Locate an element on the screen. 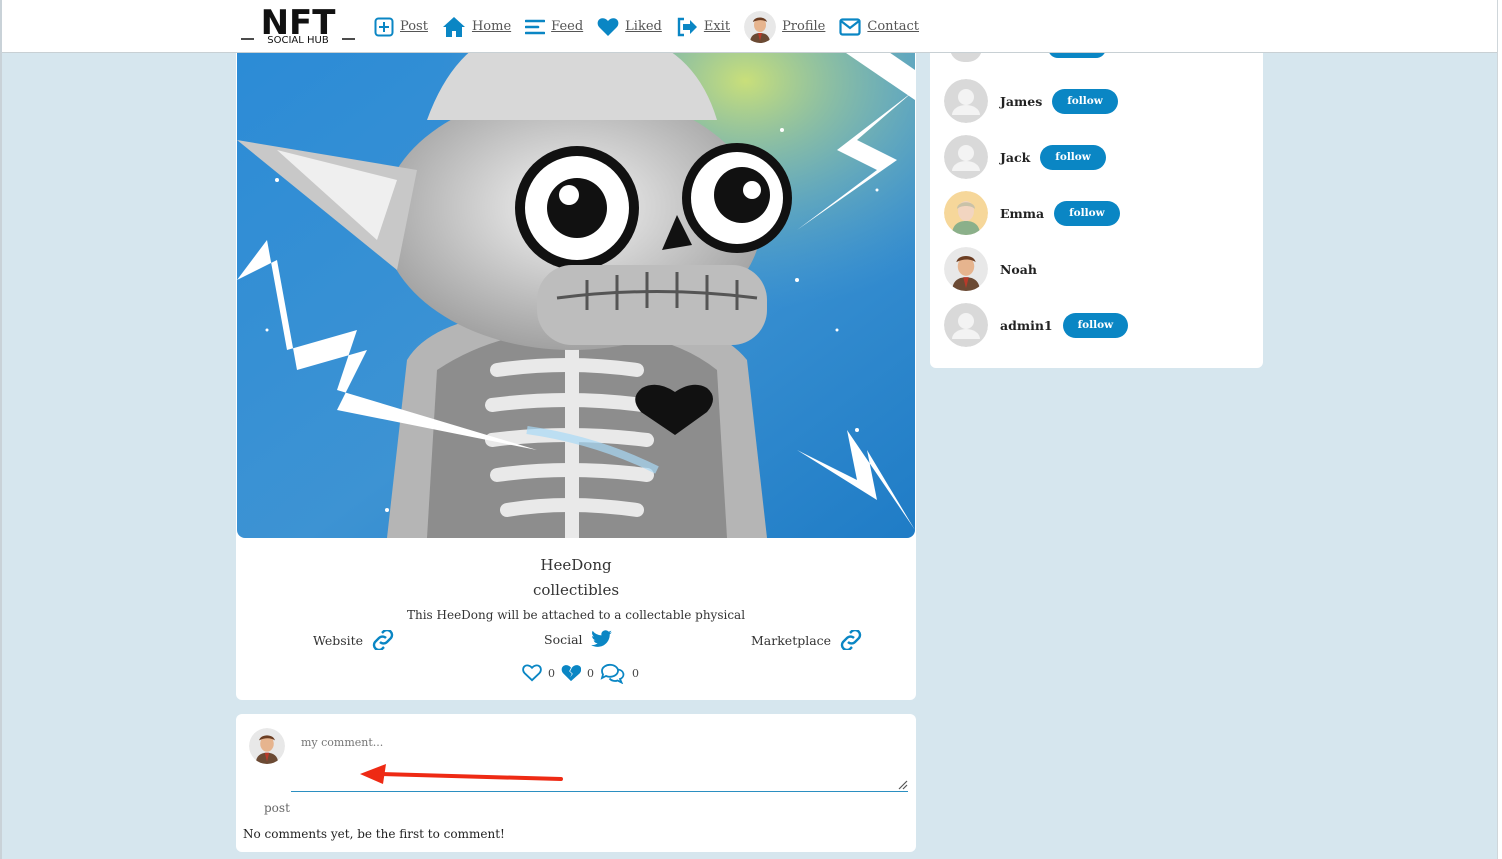 The image size is (1502, 859). nav-feed-label: Feed is located at coordinates (567, 26).